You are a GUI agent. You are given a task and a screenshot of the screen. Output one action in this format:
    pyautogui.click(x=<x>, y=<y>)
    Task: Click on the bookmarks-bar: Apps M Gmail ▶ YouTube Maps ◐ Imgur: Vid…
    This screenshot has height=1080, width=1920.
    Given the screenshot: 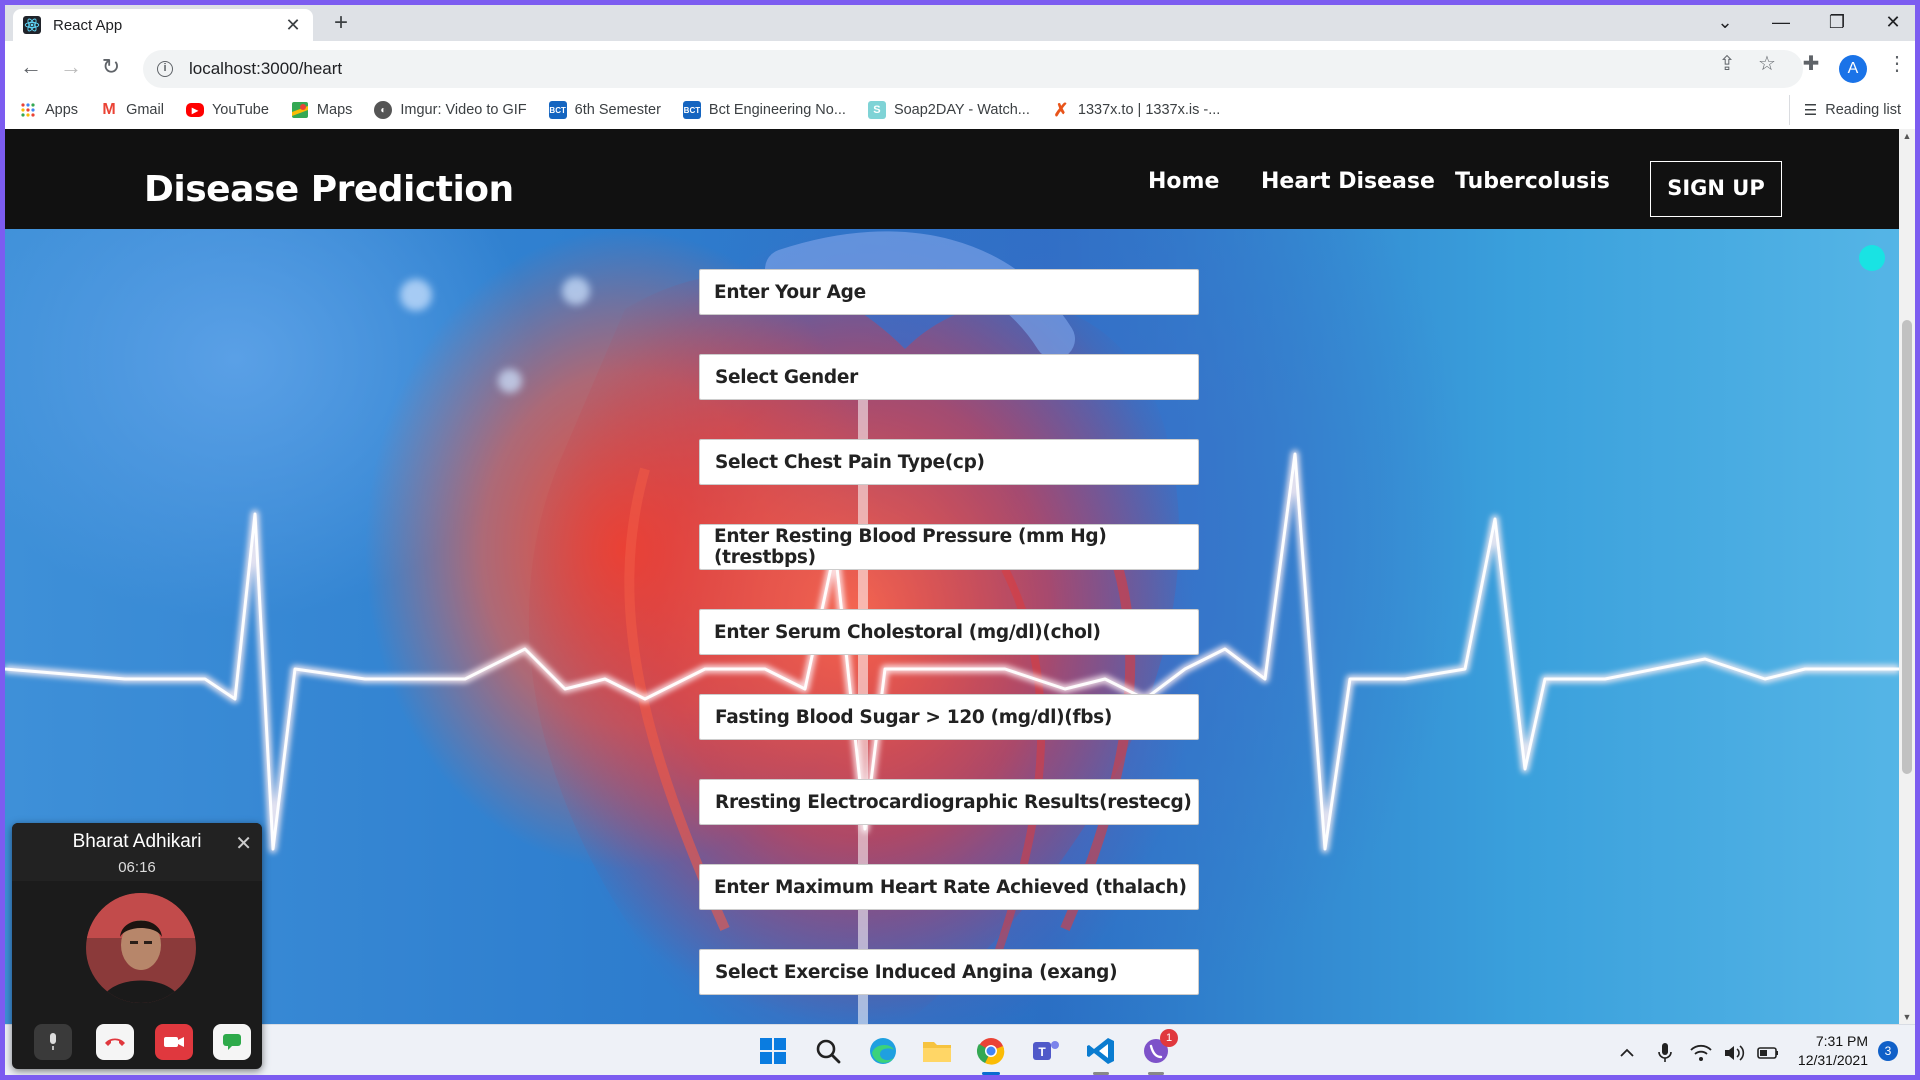 What is the action you would take?
    pyautogui.click(x=960, y=110)
    